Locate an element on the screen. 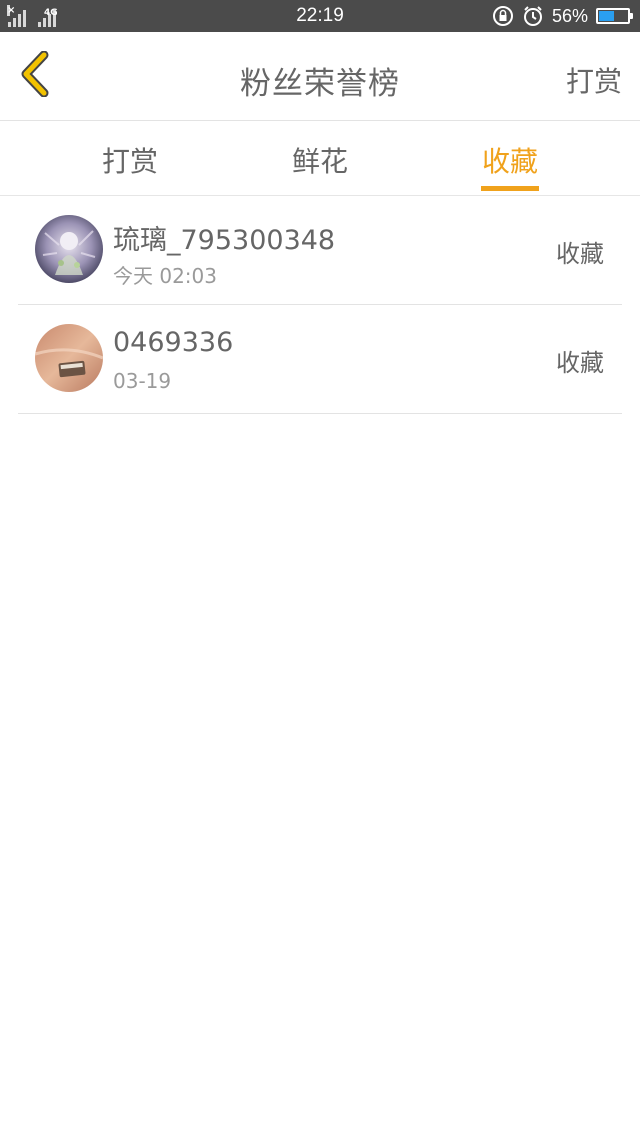 The image size is (640, 1138). reward-button: 打赏 is located at coordinates (594, 80).